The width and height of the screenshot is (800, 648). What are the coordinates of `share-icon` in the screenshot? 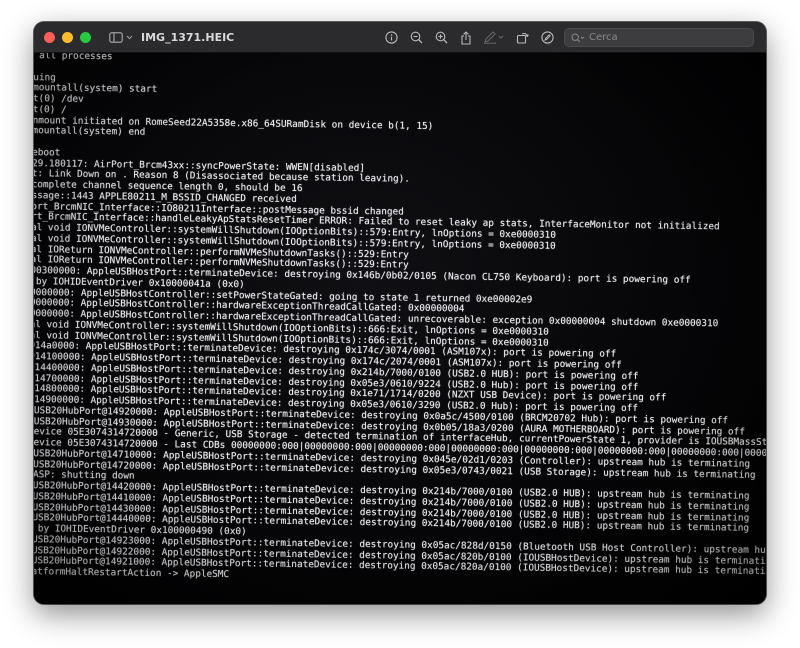 It's located at (466, 37).